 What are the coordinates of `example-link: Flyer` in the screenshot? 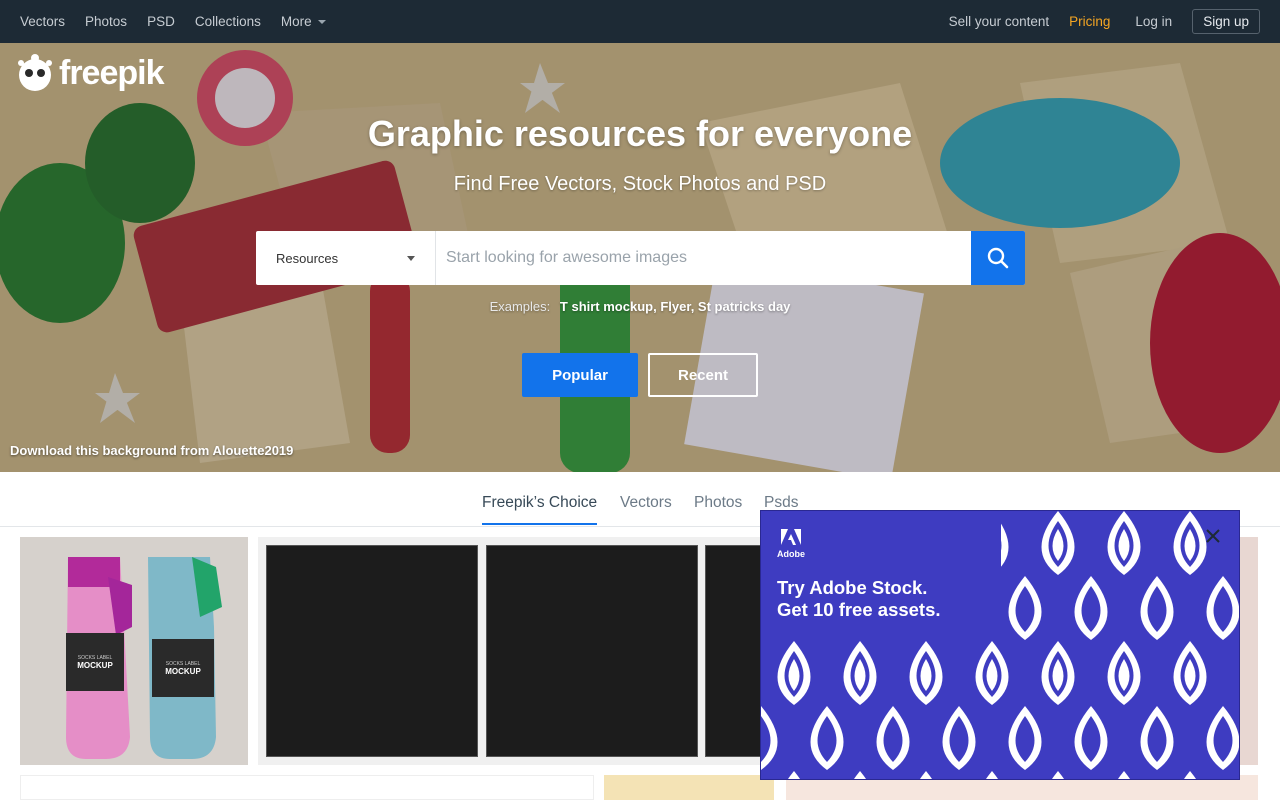 It's located at (675, 306).